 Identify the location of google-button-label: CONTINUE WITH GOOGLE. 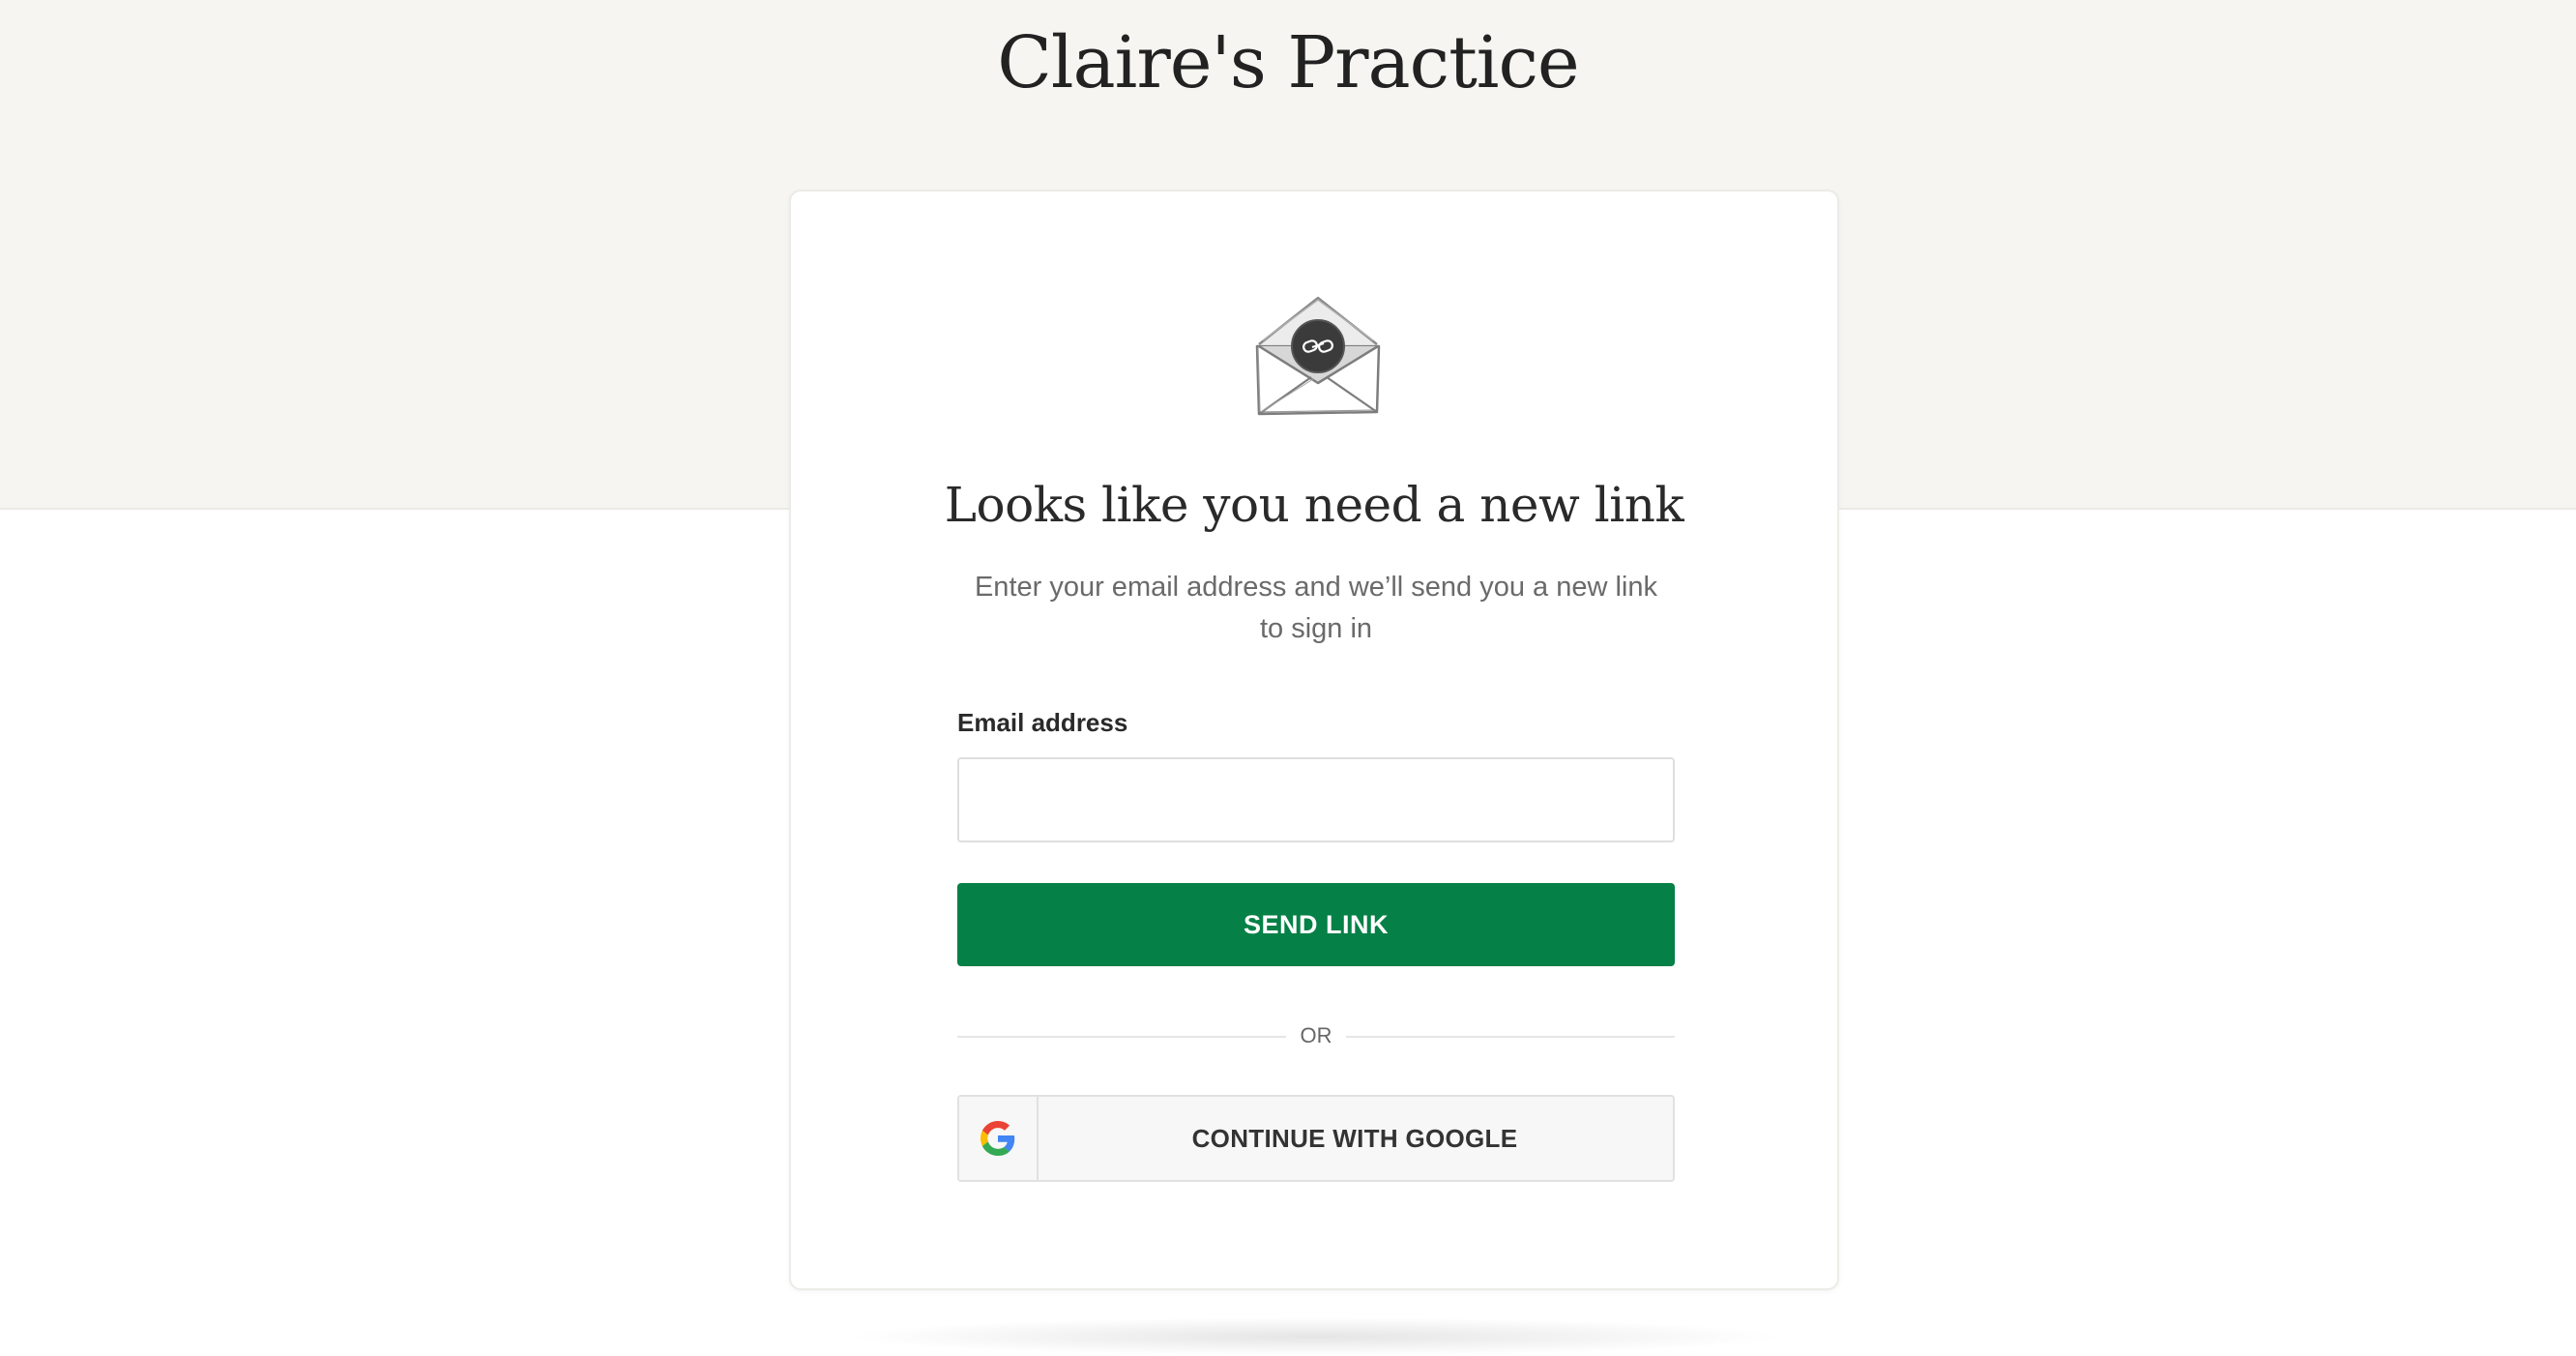
(1354, 1138).